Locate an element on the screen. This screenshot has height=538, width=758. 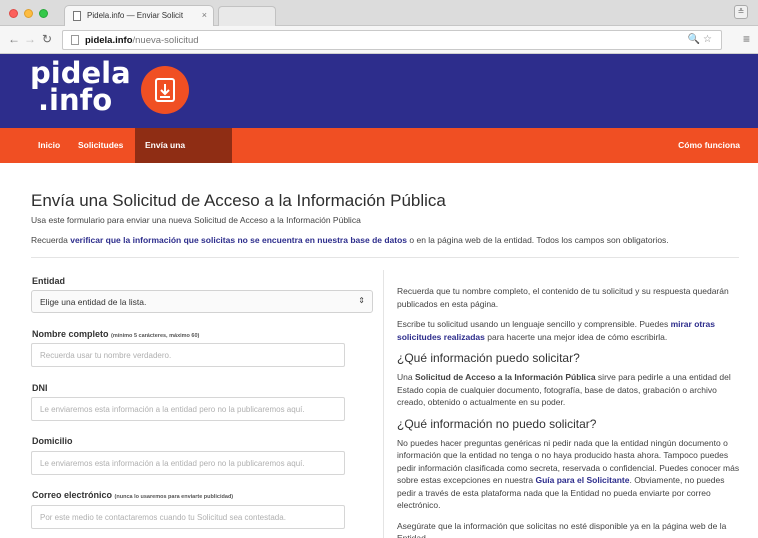
nav-inicio: Inicio is located at coordinates (49, 145).